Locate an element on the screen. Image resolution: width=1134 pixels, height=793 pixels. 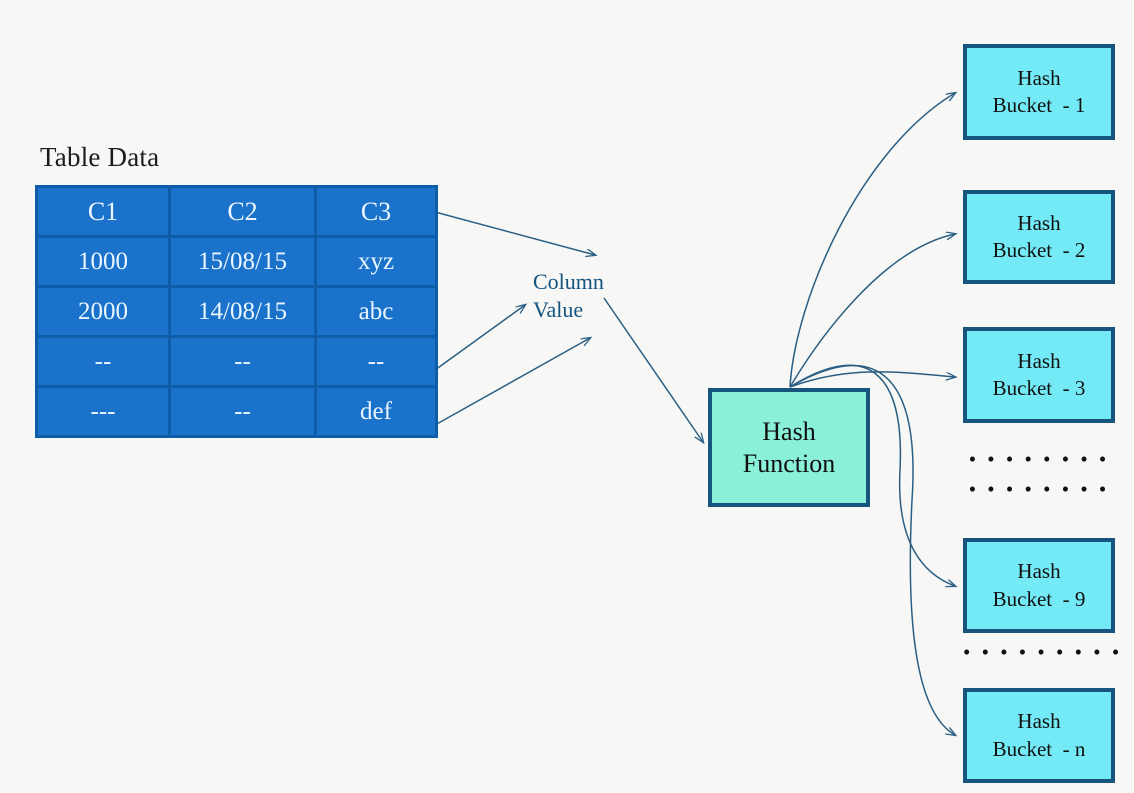
hash-bucket-3-line-2: Bucket - 3 is located at coordinates (1039, 388).